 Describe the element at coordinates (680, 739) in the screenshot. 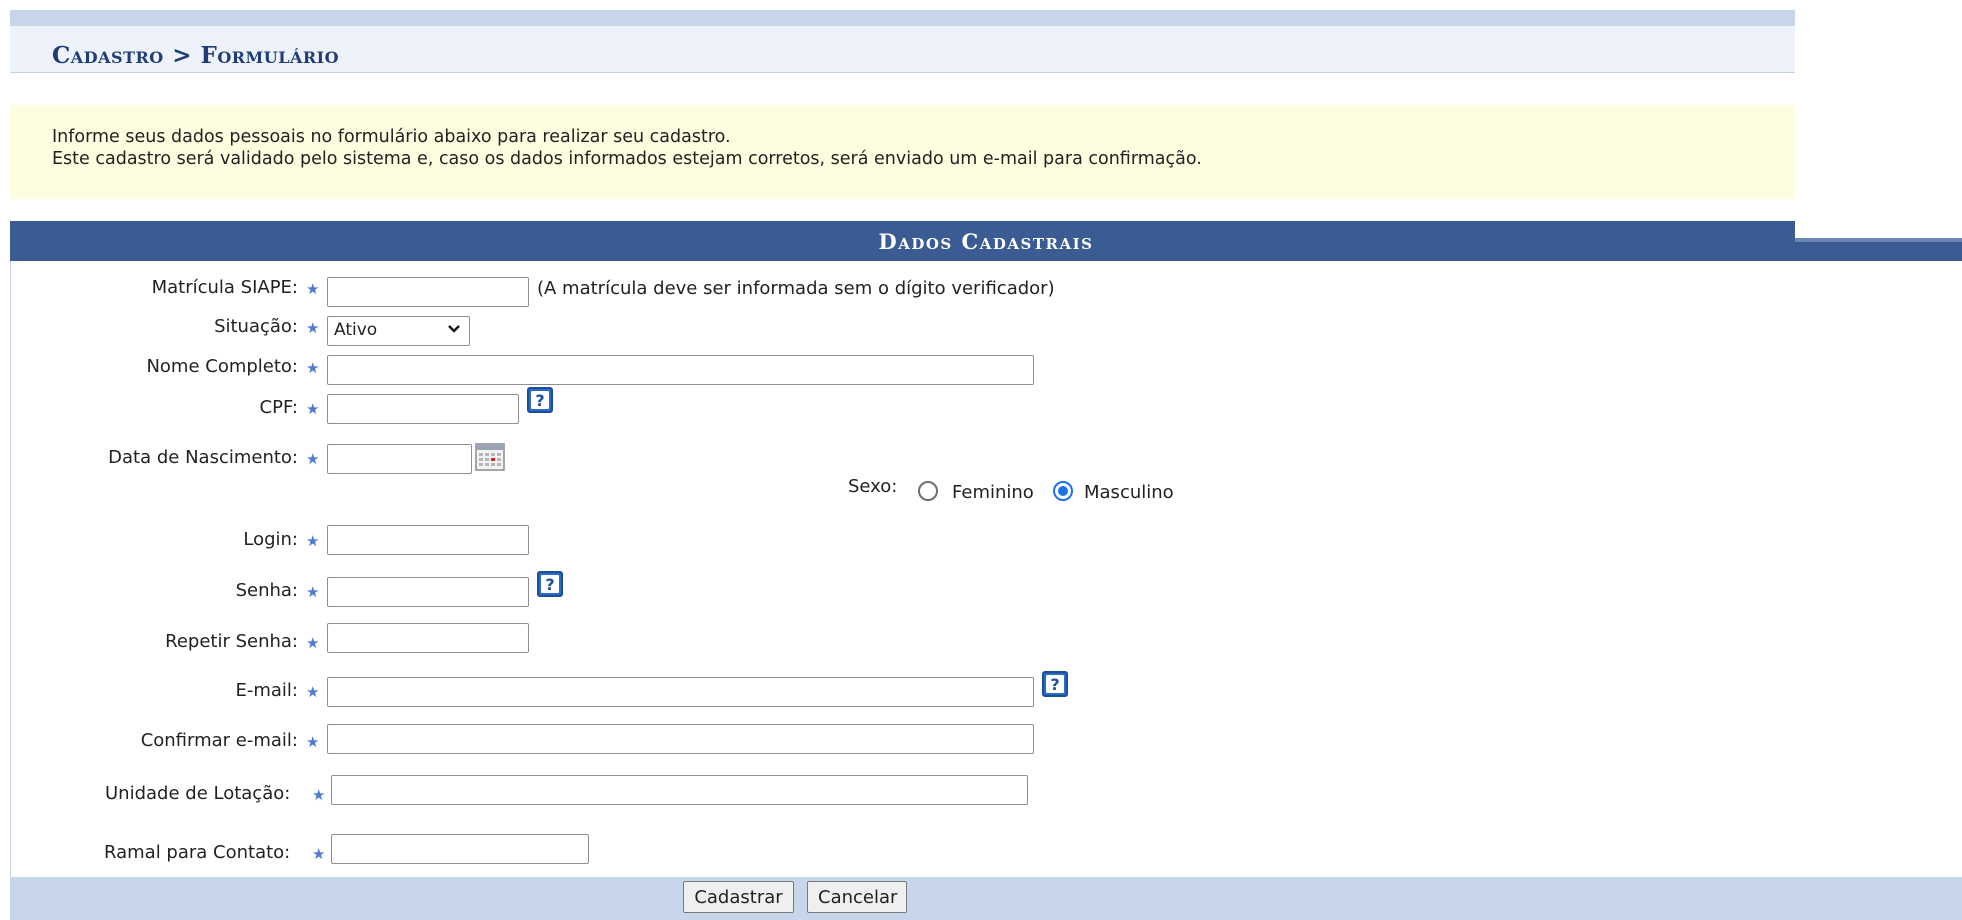

I see `confirmar-email-input` at that location.